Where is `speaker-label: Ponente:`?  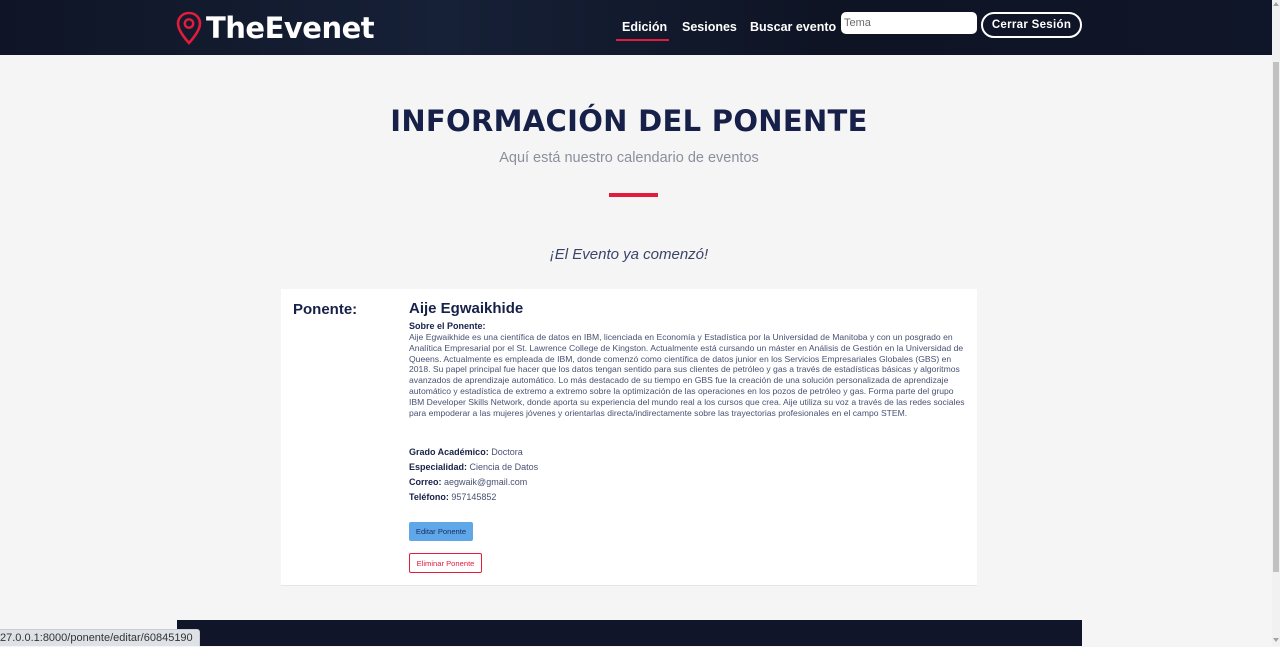
speaker-label: Ponente: is located at coordinates (325, 309).